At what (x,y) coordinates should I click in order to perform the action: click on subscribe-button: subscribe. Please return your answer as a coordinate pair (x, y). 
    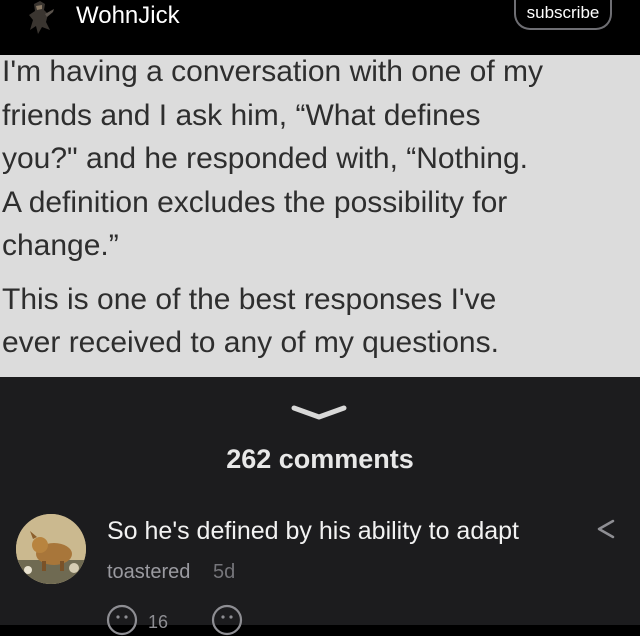
    Looking at the image, I should click on (563, 15).